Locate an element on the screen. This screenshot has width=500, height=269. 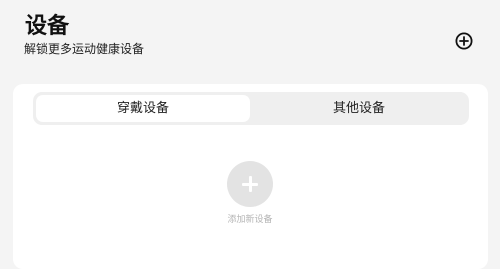
add-new-device-label: 添加新设备 is located at coordinates (250, 218).